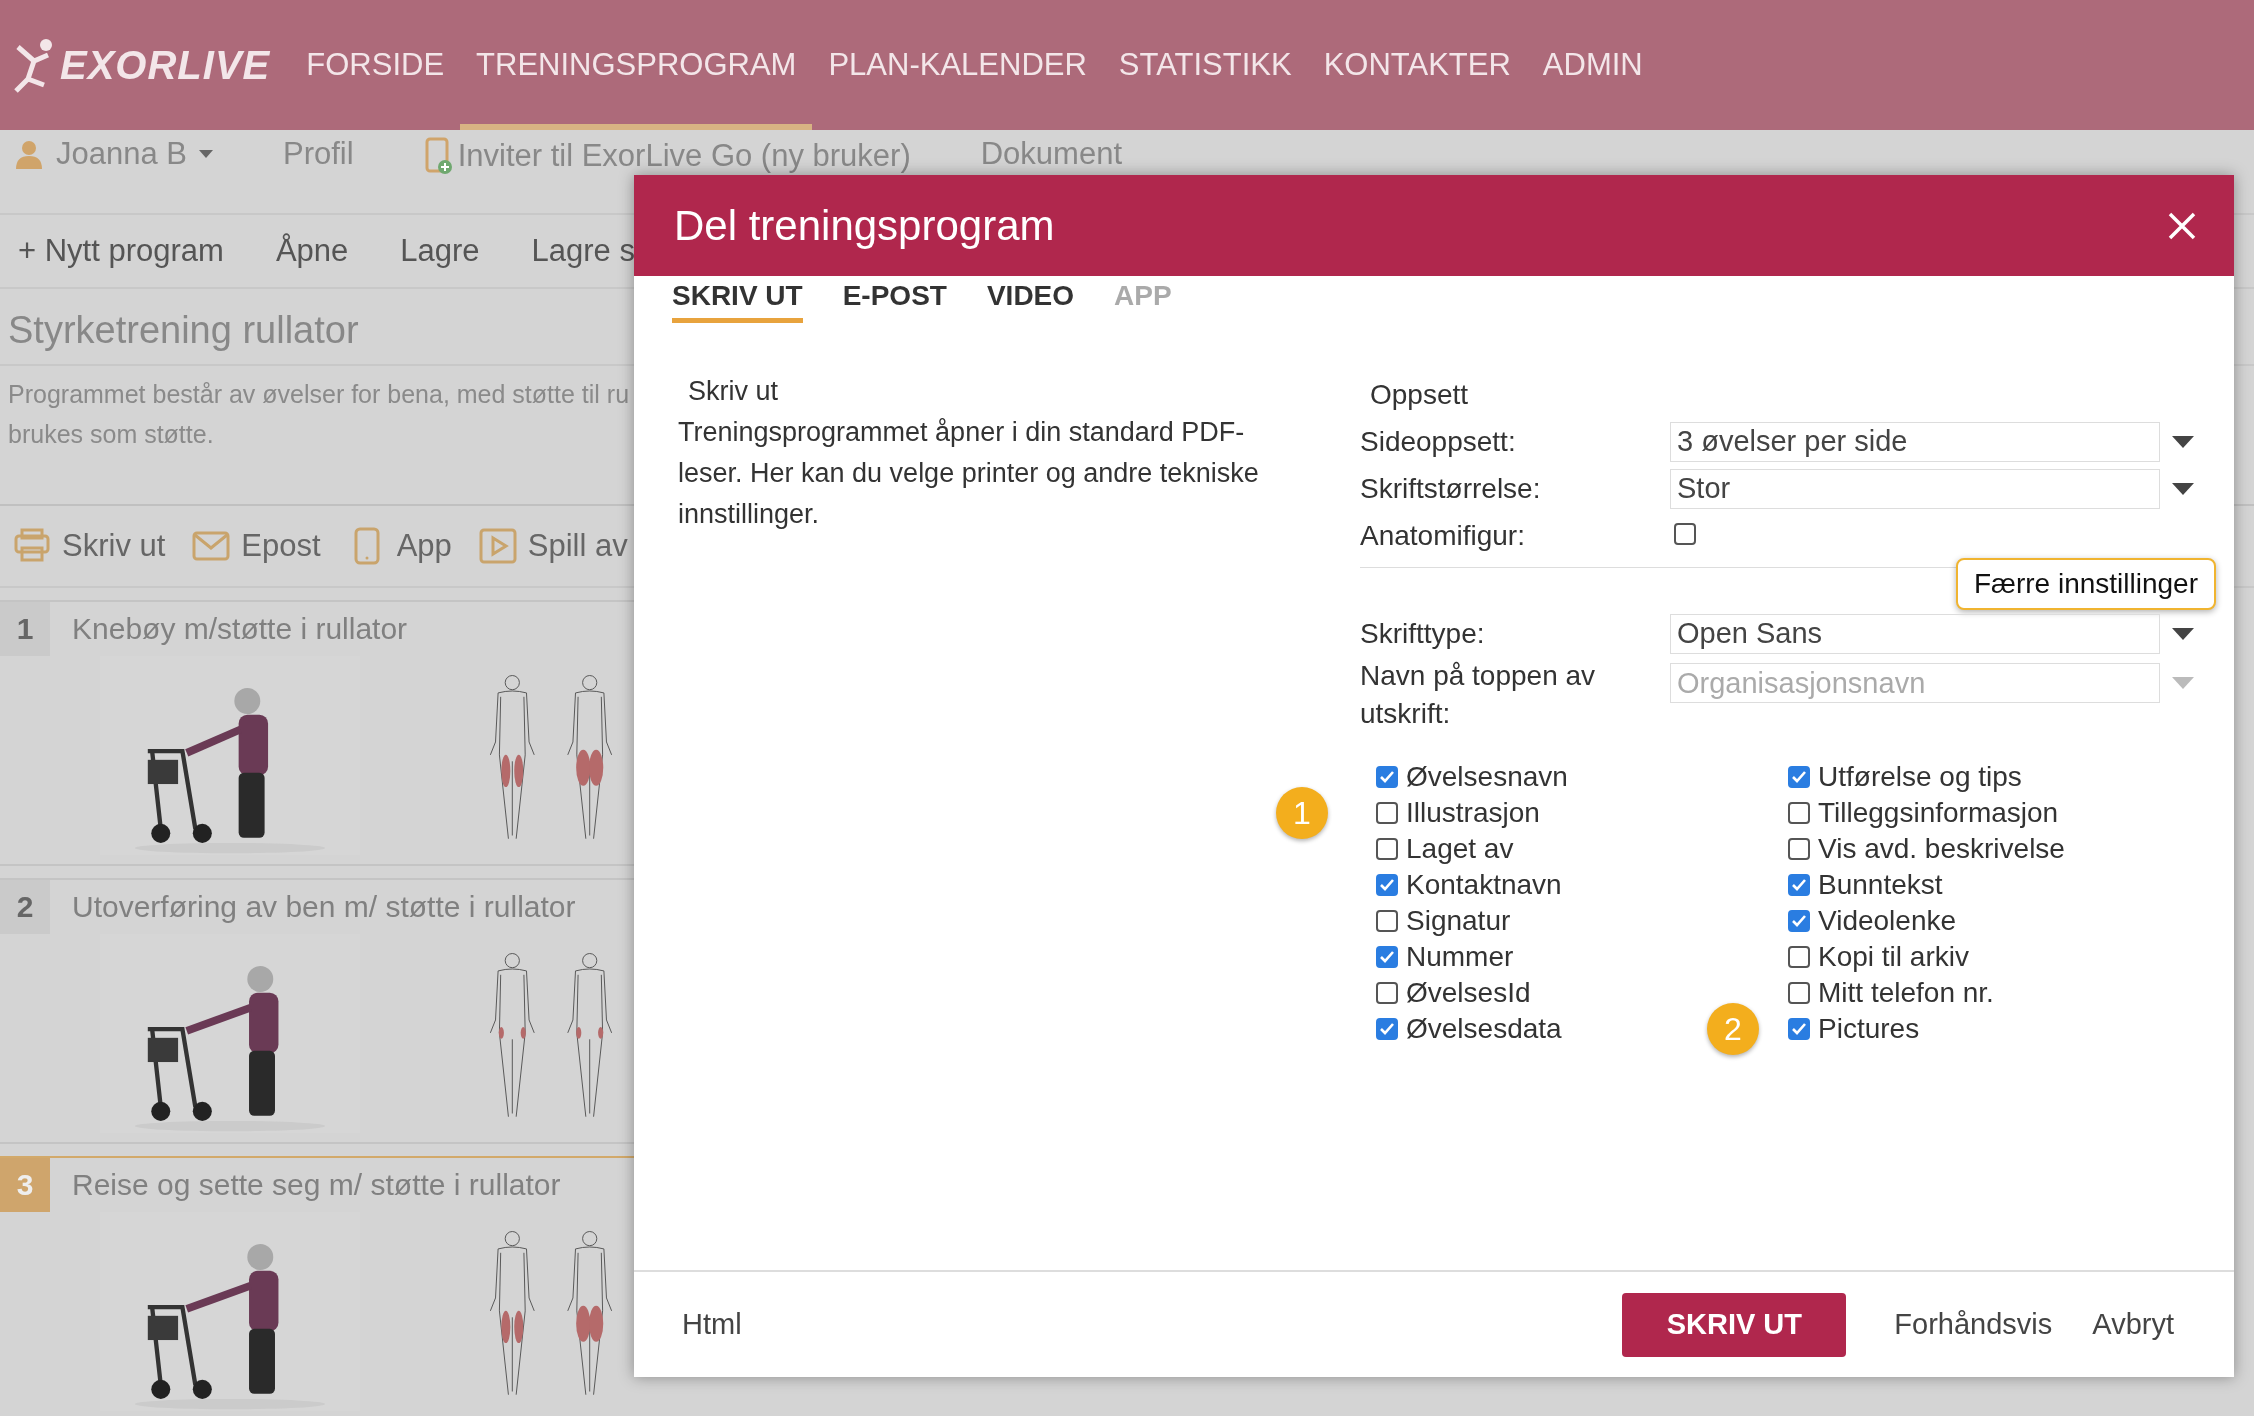 This screenshot has height=1416, width=2254. I want to click on checkbox-label: Illustrasjon, so click(1473, 813).